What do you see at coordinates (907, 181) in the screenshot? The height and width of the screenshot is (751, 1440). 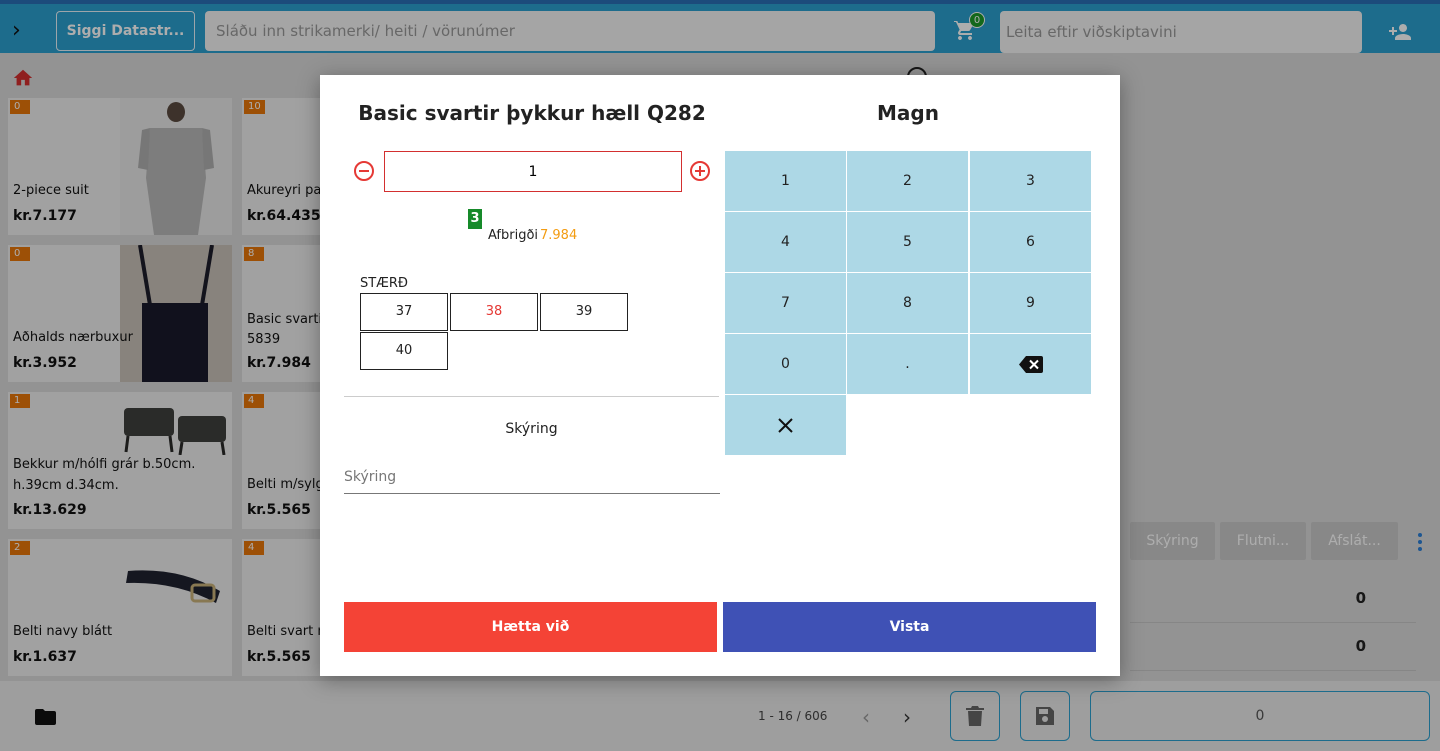 I see `key-2: 2` at bounding box center [907, 181].